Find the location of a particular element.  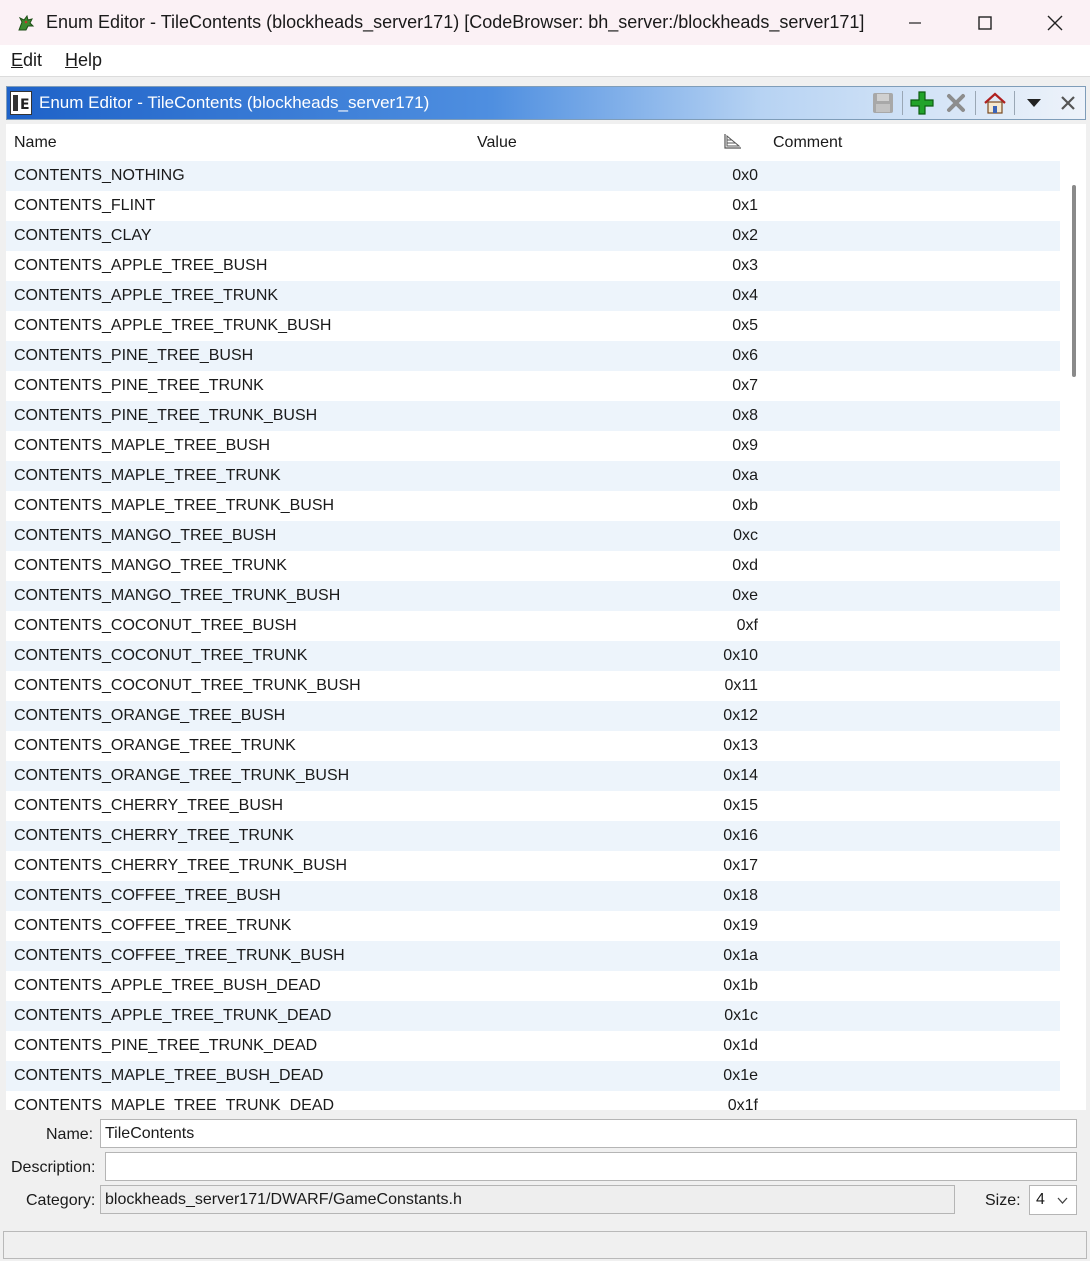

cell-value: 0xc is located at coordinates (745, 536).